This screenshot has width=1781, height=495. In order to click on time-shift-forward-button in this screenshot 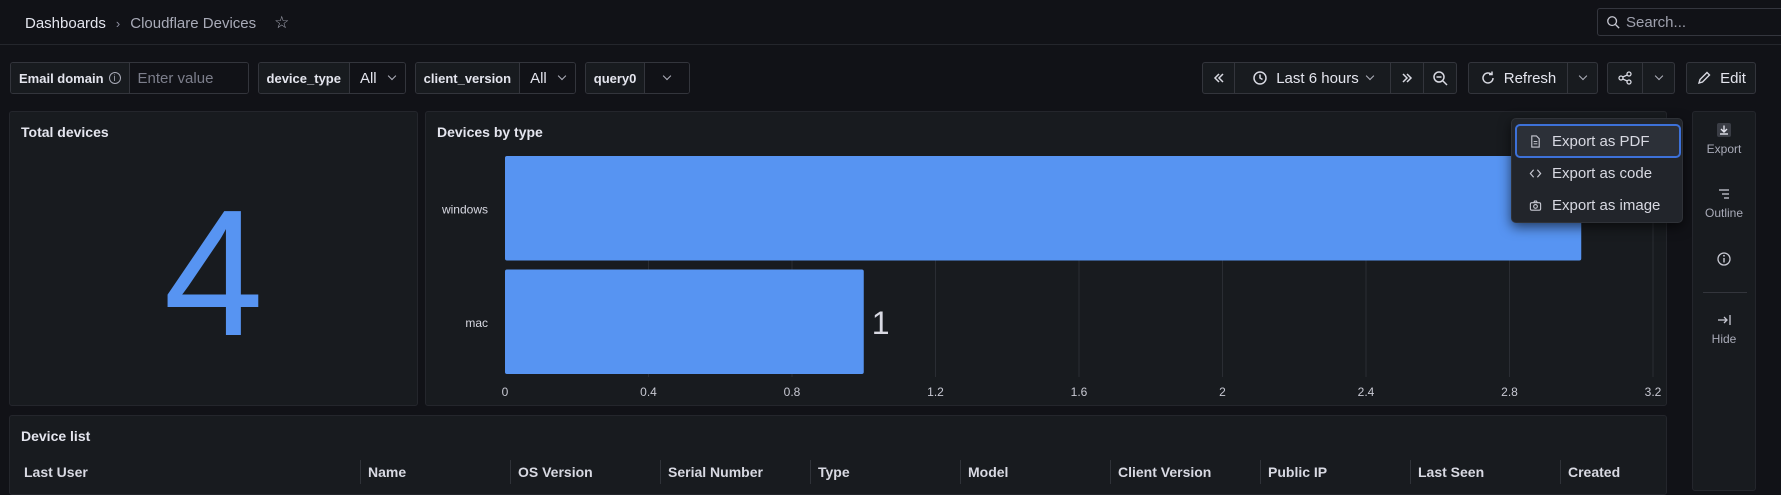, I will do `click(1407, 78)`.